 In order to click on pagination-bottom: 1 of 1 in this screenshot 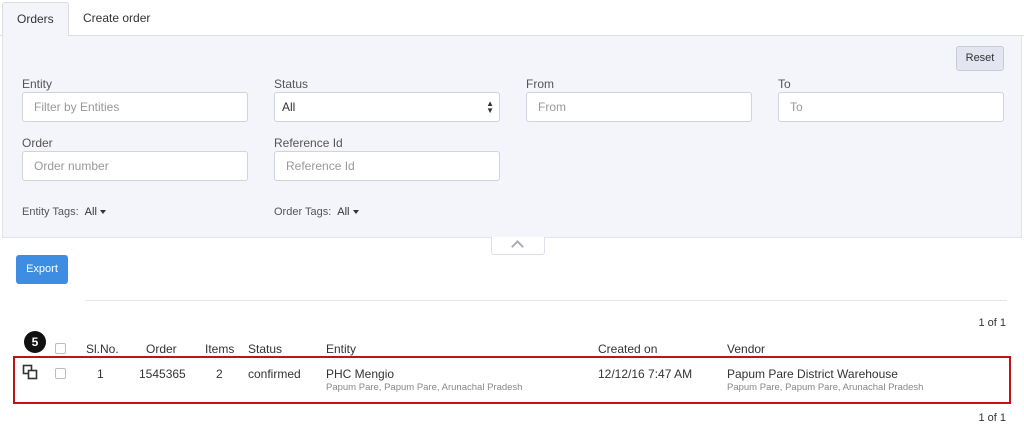, I will do `click(992, 418)`.